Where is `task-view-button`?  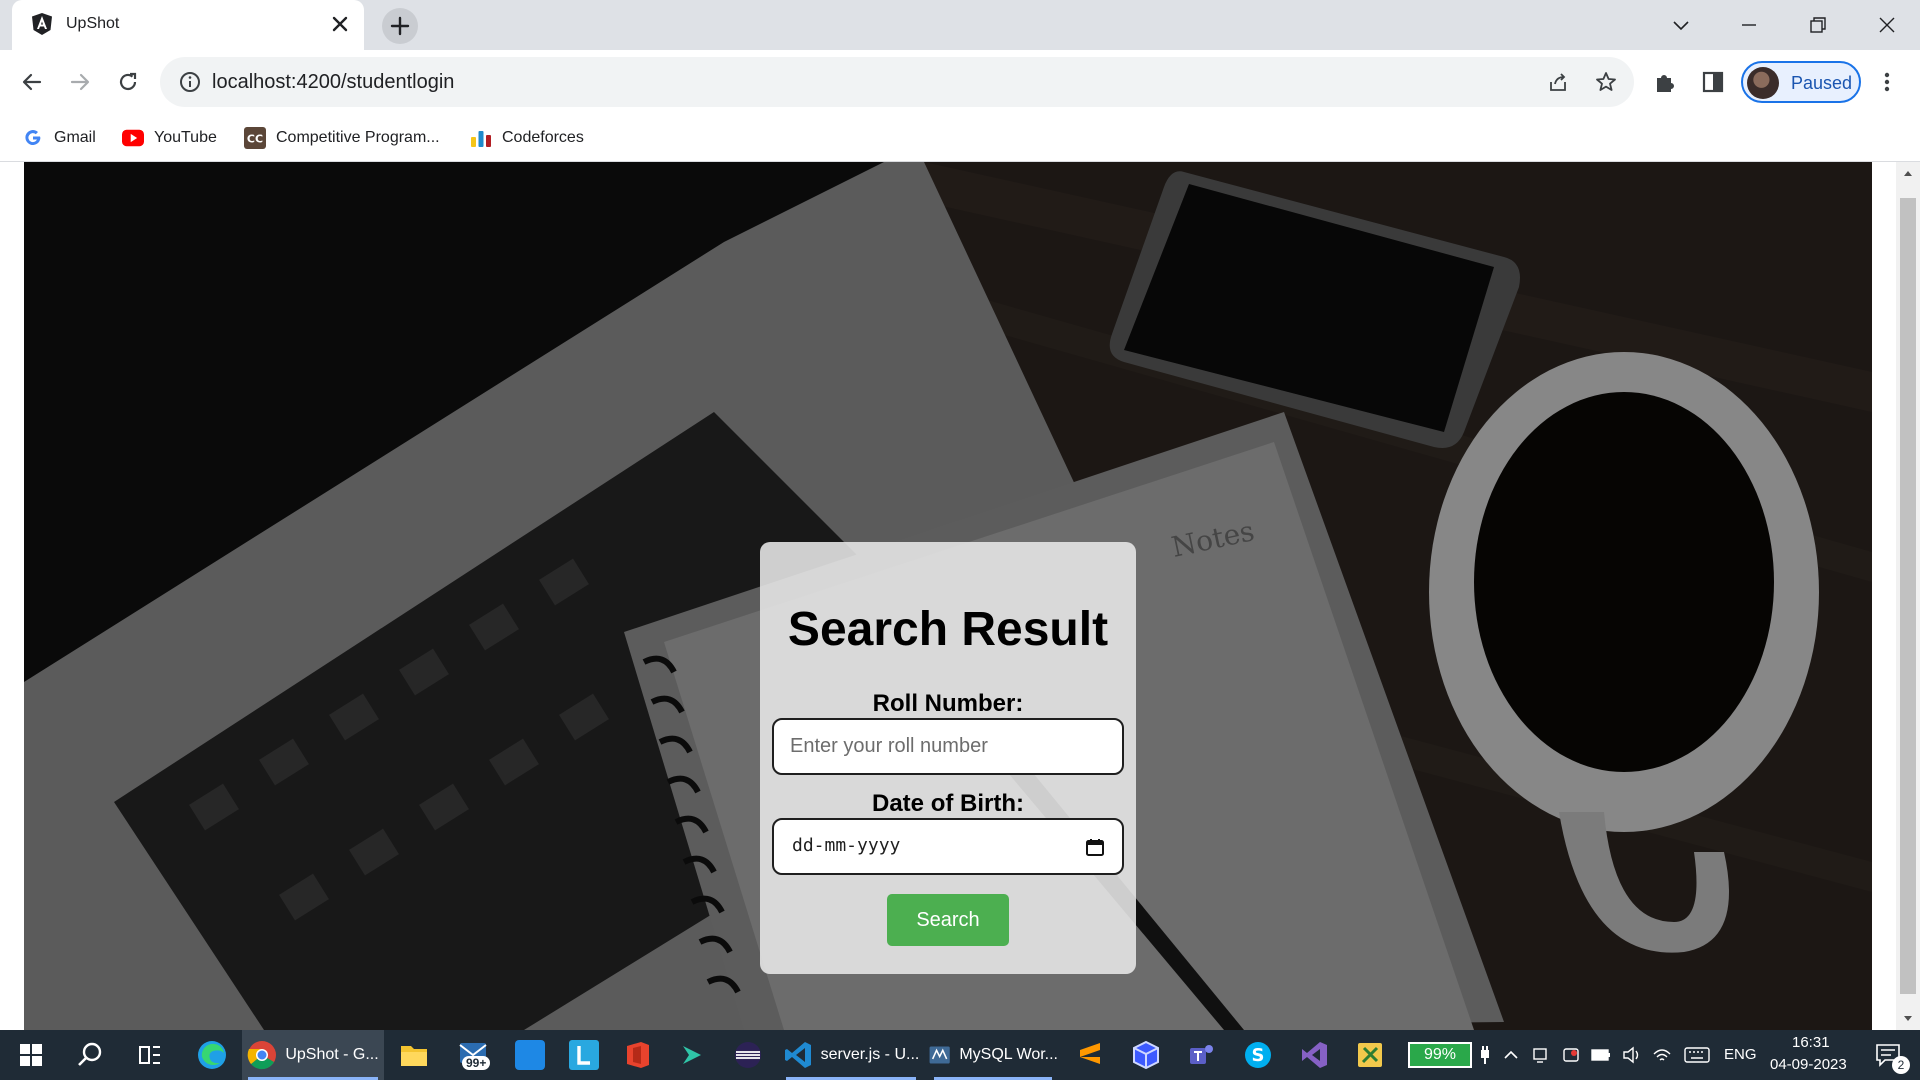 task-view-button is located at coordinates (150, 1055).